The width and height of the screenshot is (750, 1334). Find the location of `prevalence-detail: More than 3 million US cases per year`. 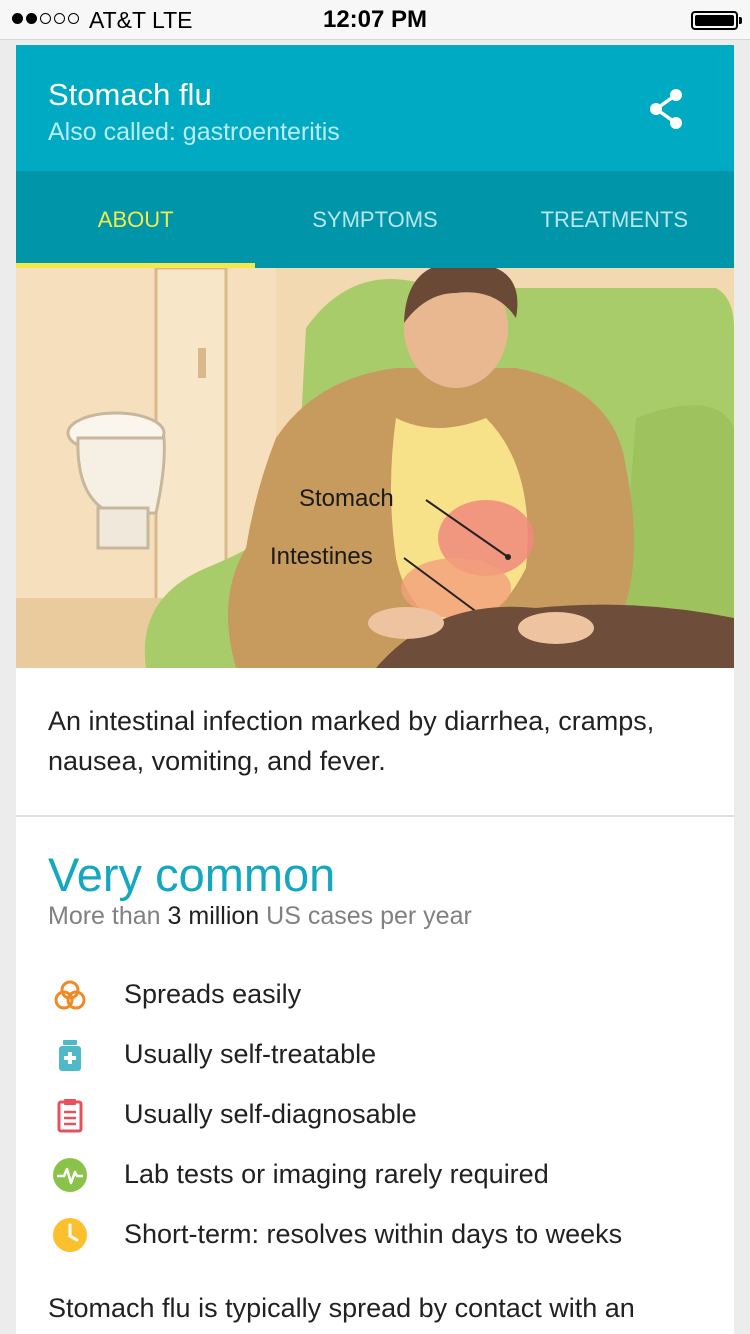

prevalence-detail: More than 3 million US cases per year is located at coordinates (260, 916).